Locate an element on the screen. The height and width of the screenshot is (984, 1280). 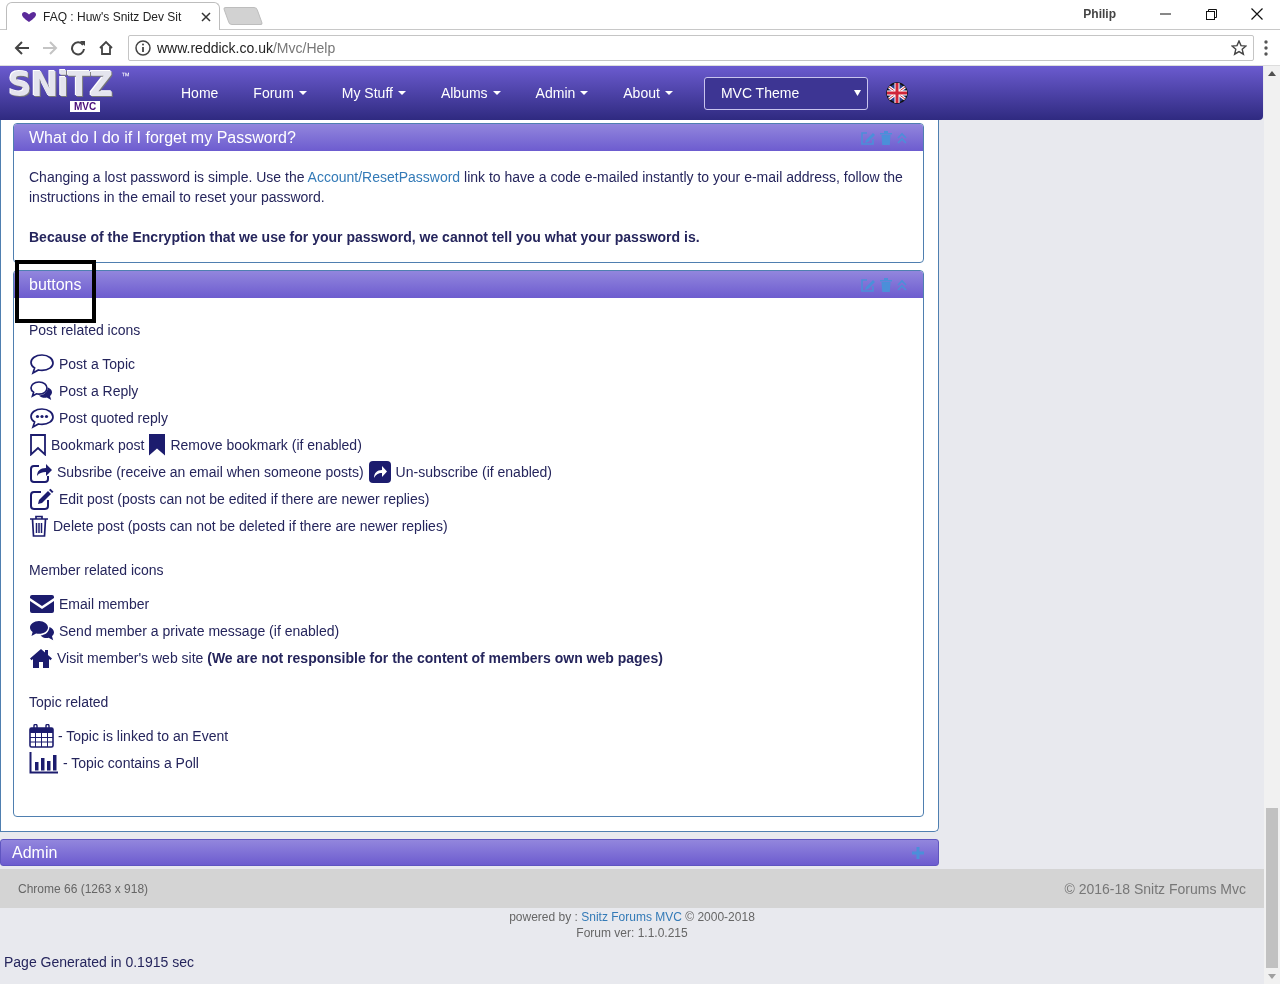
uk-flag-icon is located at coordinates (896, 93).